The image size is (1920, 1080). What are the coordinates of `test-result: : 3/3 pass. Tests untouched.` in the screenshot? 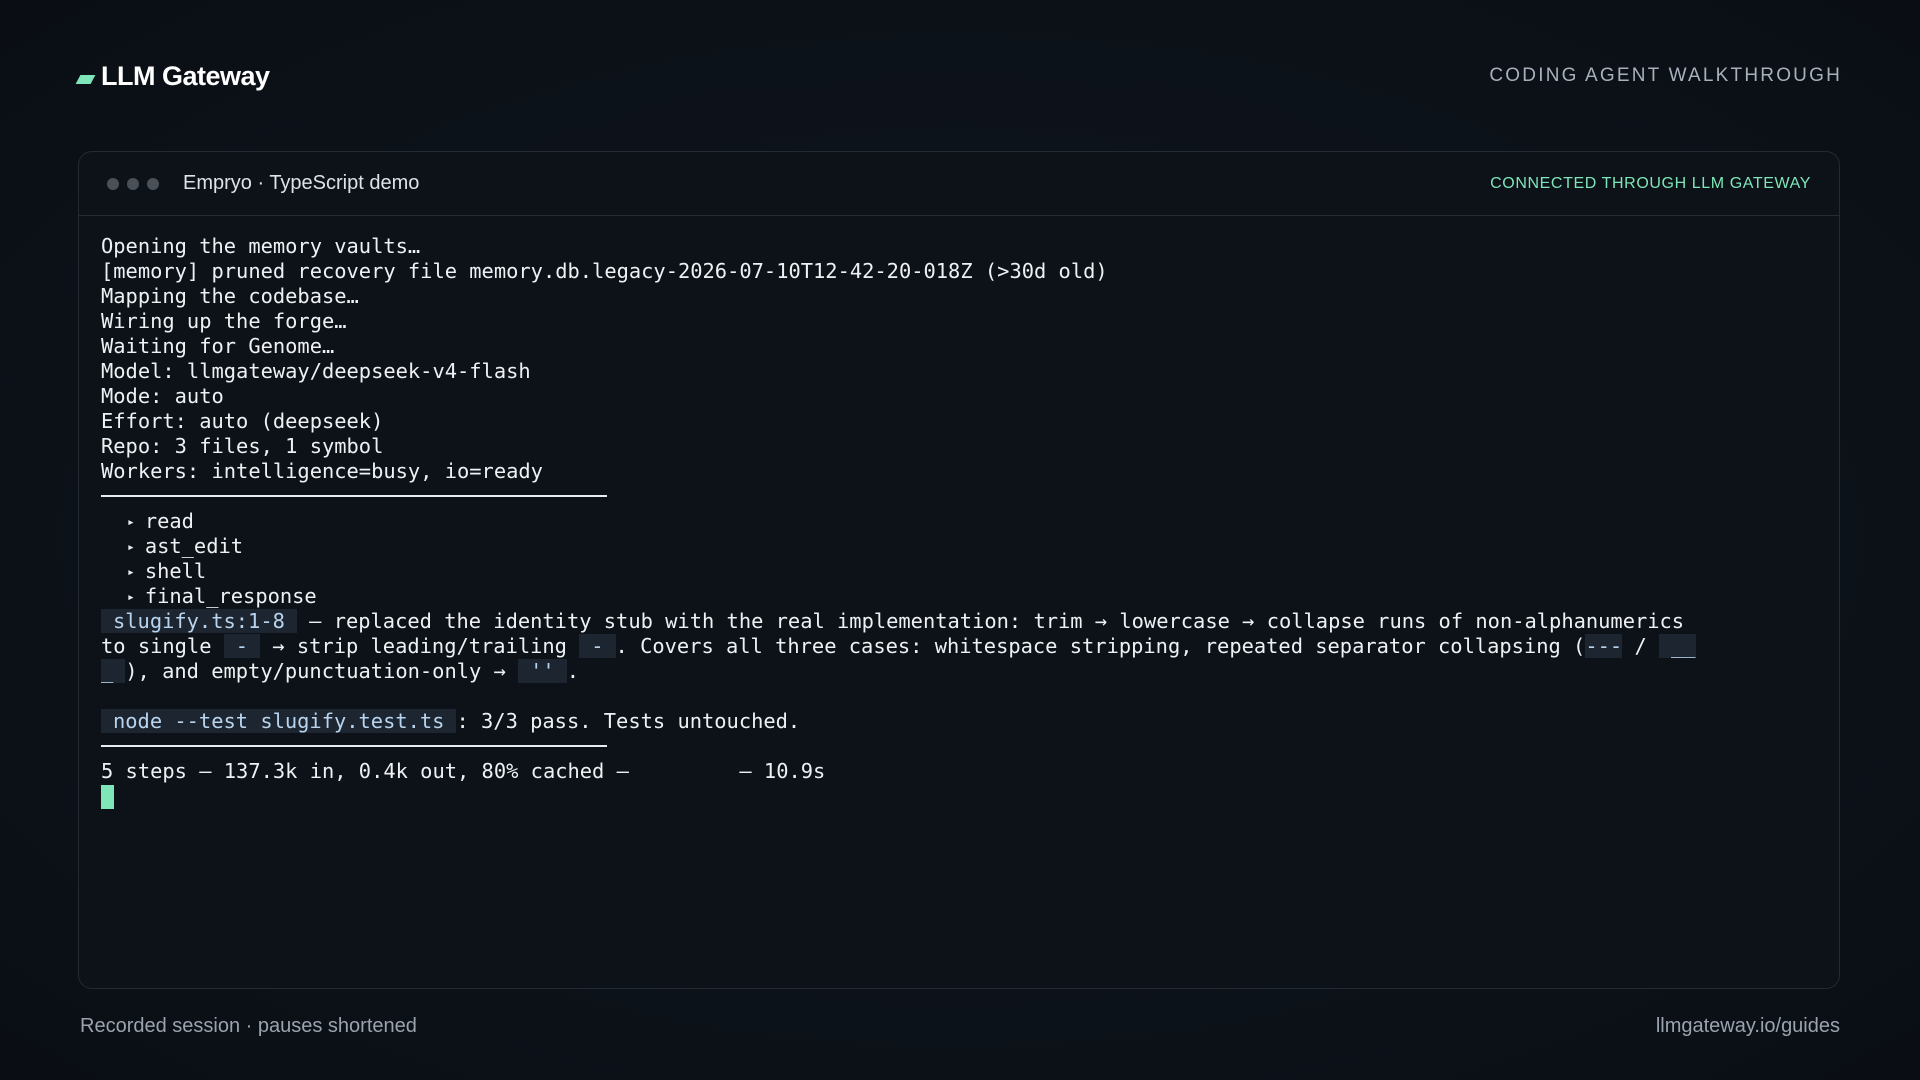 It's located at (628, 721).